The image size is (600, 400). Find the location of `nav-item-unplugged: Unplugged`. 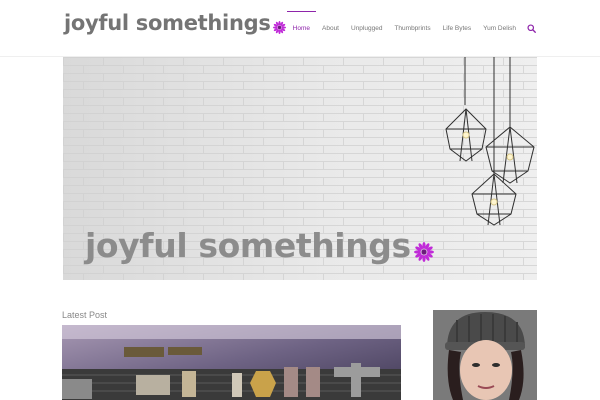

nav-item-unplugged: Unplugged is located at coordinates (366, 28).